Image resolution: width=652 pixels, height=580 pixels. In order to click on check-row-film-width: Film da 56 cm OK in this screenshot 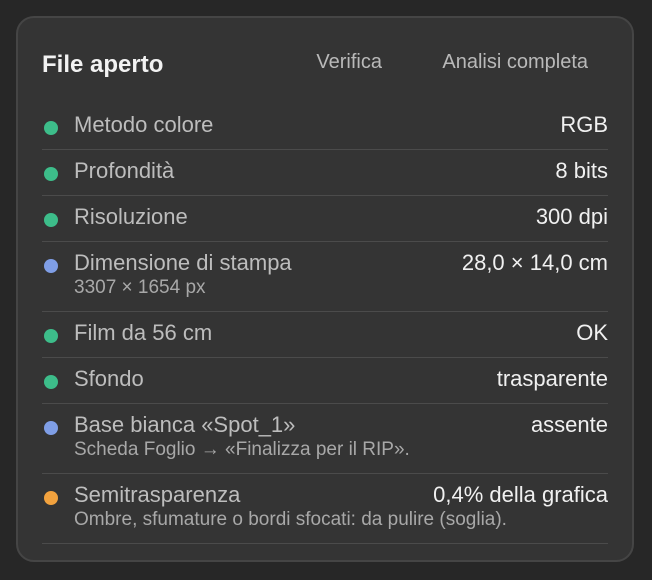, I will do `click(325, 335)`.